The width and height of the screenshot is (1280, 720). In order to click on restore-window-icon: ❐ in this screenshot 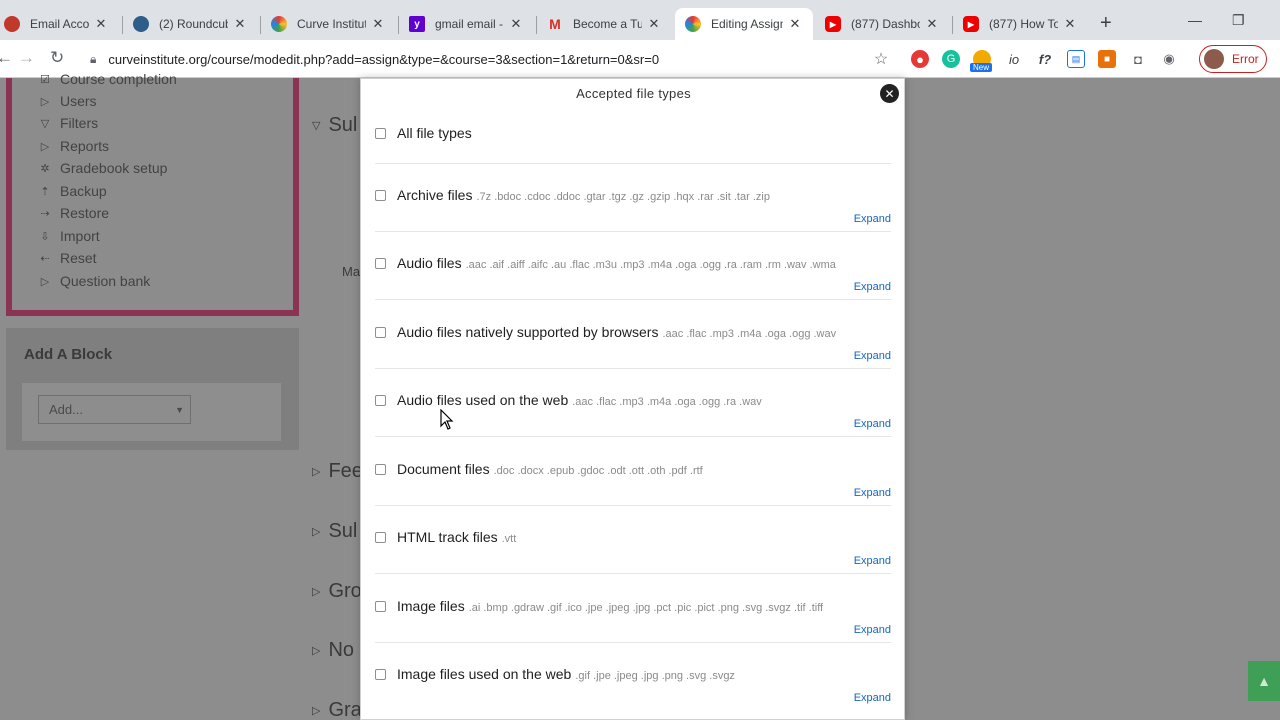, I will do `click(1238, 20)`.